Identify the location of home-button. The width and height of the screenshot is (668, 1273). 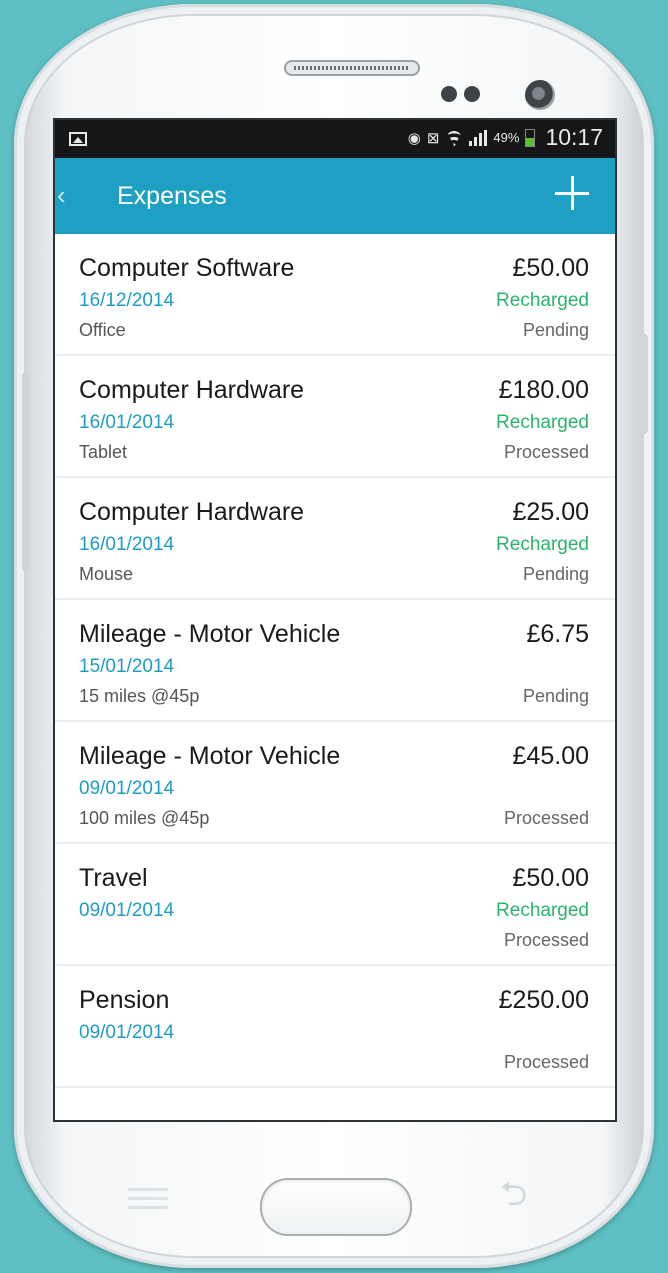
(336, 1207).